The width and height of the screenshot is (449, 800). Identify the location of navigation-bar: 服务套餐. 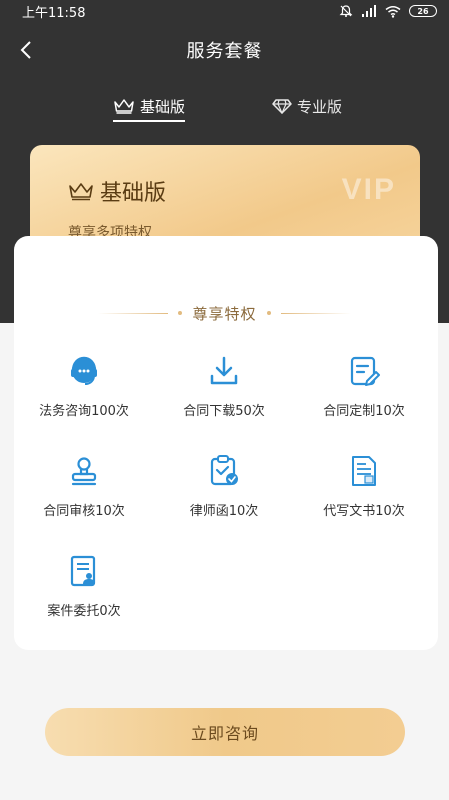
(224, 50).